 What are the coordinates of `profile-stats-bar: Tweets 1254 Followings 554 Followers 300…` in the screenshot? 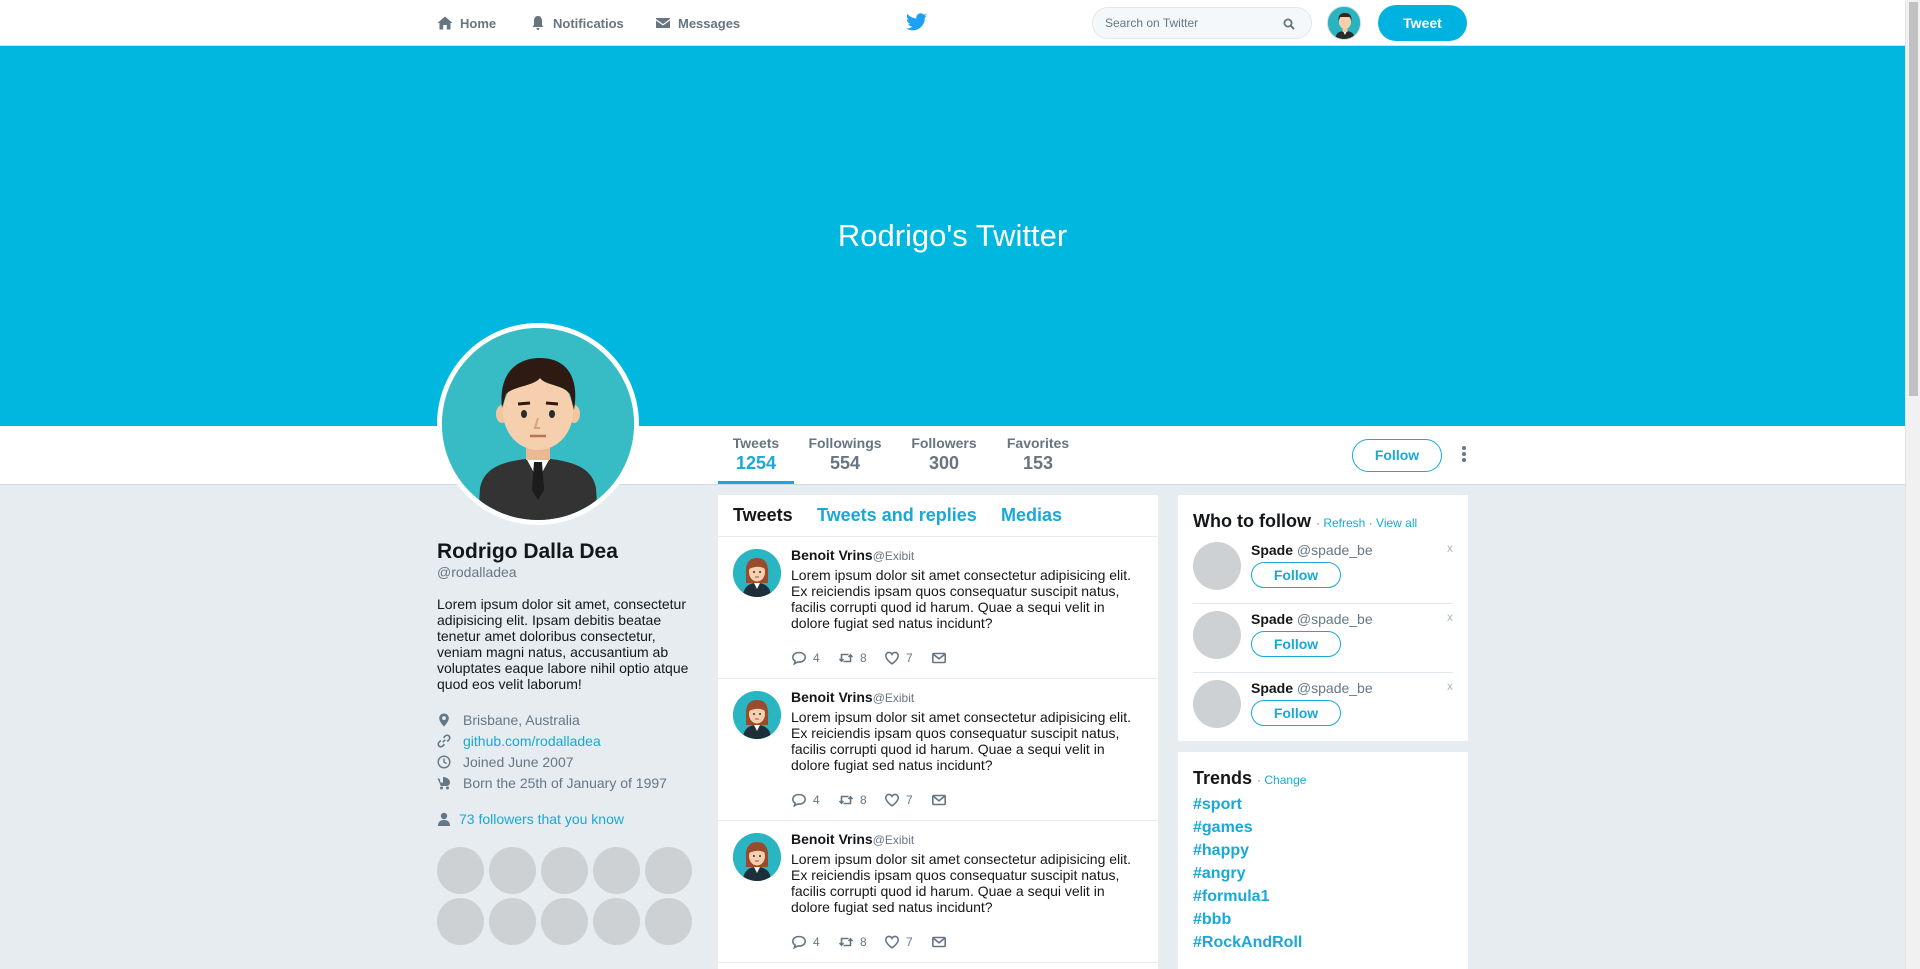 It's located at (952, 455).